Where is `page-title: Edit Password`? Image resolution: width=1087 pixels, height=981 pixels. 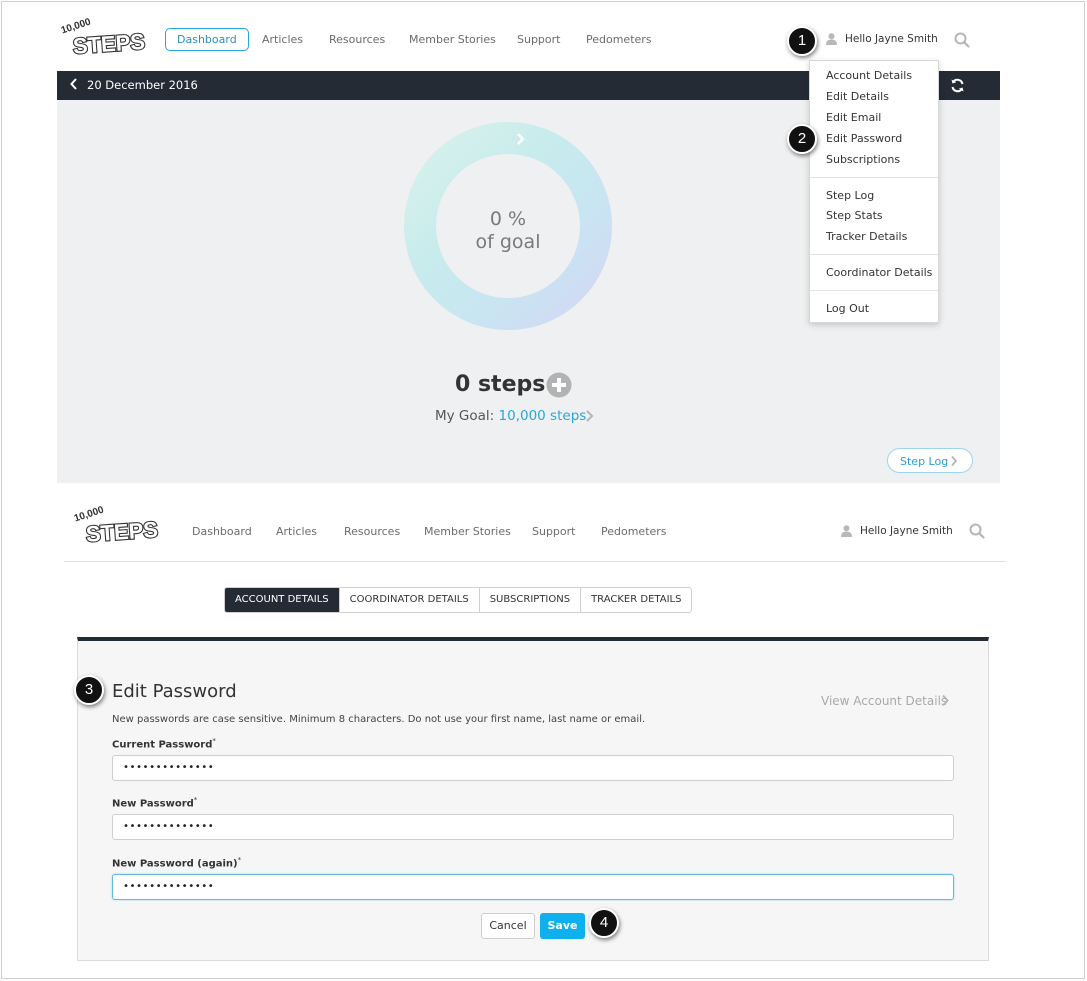 page-title: Edit Password is located at coordinates (174, 691).